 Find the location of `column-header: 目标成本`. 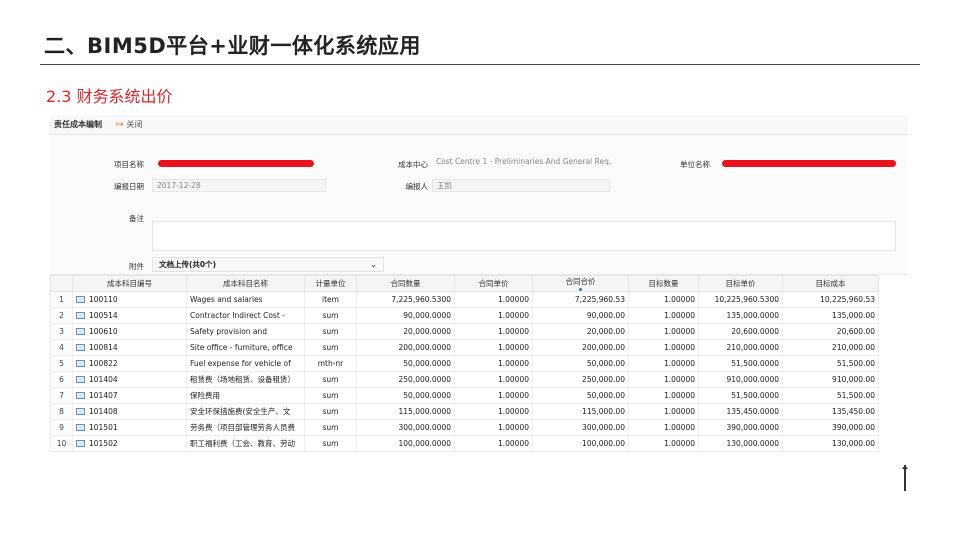

column-header: 目标成本 is located at coordinates (830, 283).